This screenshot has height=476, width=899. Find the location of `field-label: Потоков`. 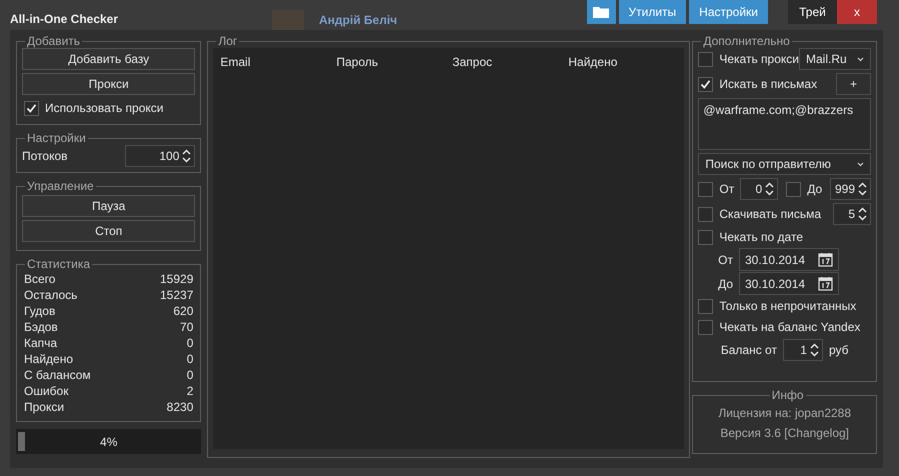

field-label: Потоков is located at coordinates (45, 156).